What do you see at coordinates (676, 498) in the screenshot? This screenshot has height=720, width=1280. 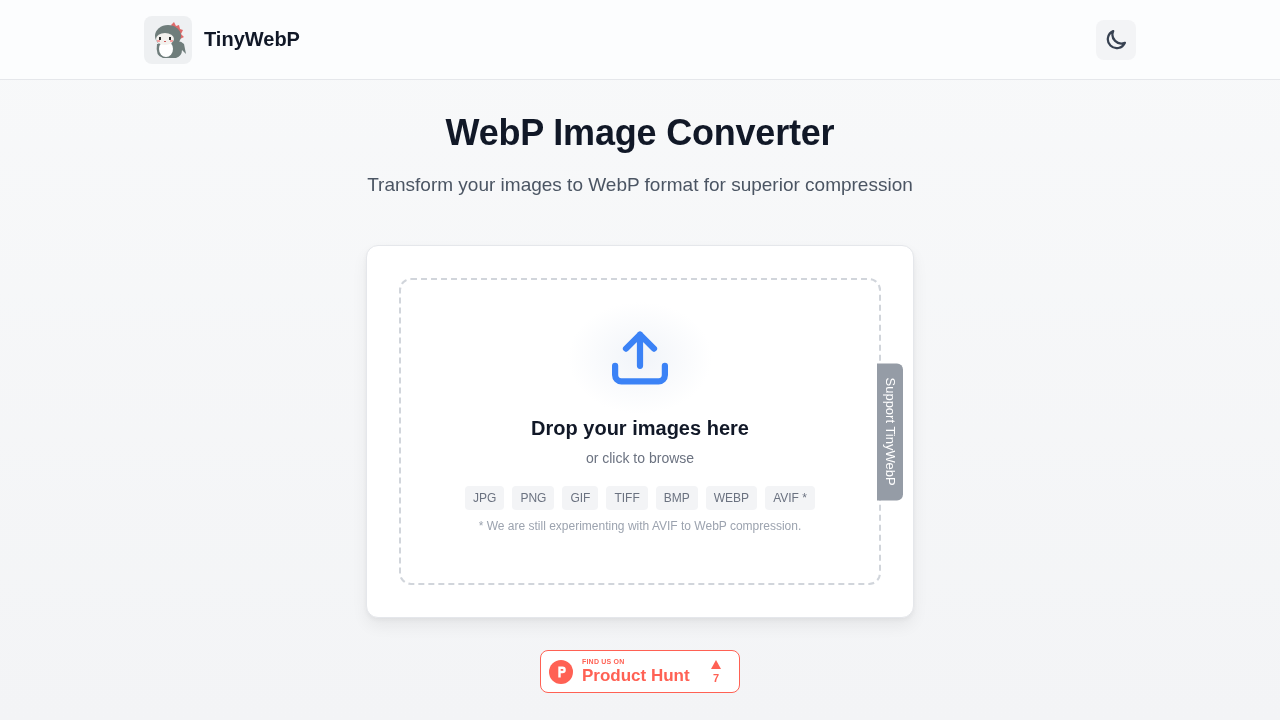 I see `format-tag: BMP` at bounding box center [676, 498].